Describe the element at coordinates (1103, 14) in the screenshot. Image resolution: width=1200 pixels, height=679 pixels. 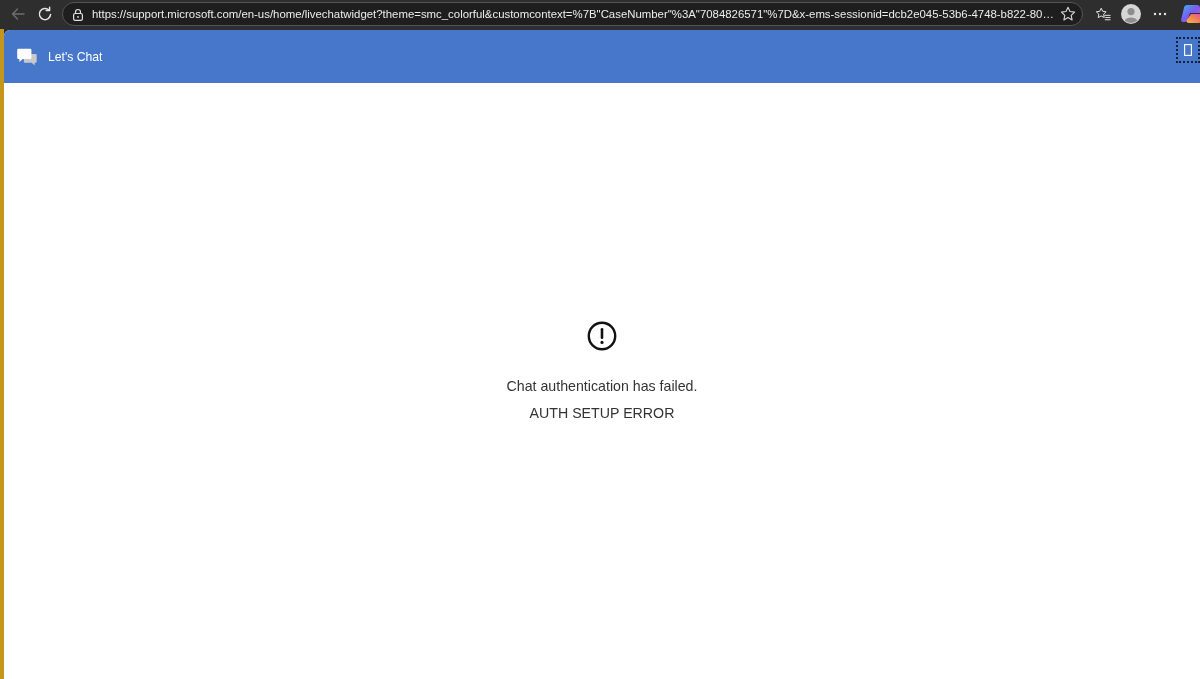
I see `favorites-icon` at that location.